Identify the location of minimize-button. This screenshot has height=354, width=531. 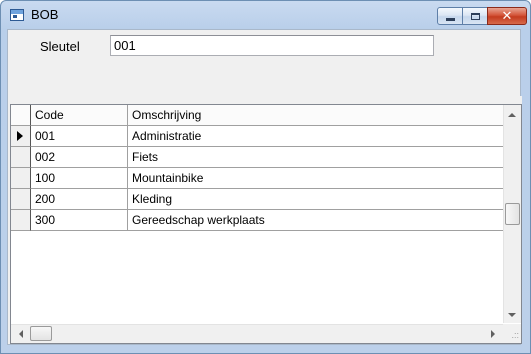
(450, 16).